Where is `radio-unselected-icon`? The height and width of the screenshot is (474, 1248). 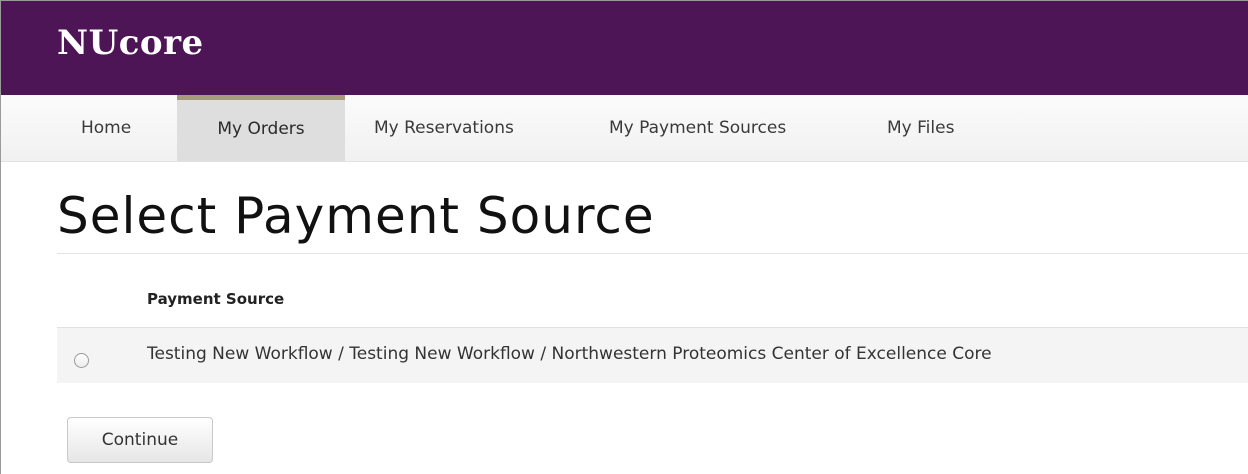
radio-unselected-icon is located at coordinates (81, 360).